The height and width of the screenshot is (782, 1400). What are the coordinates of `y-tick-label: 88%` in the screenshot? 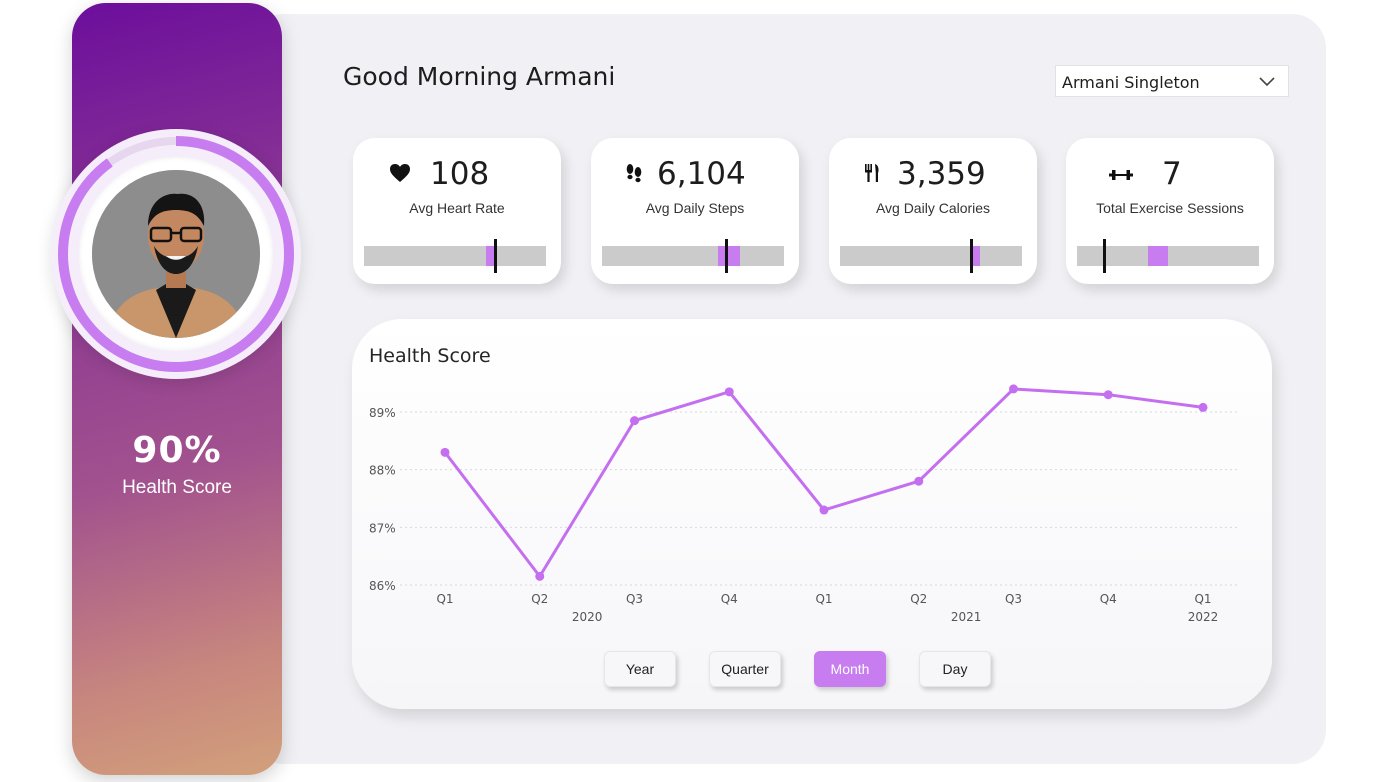 It's located at (382, 471).